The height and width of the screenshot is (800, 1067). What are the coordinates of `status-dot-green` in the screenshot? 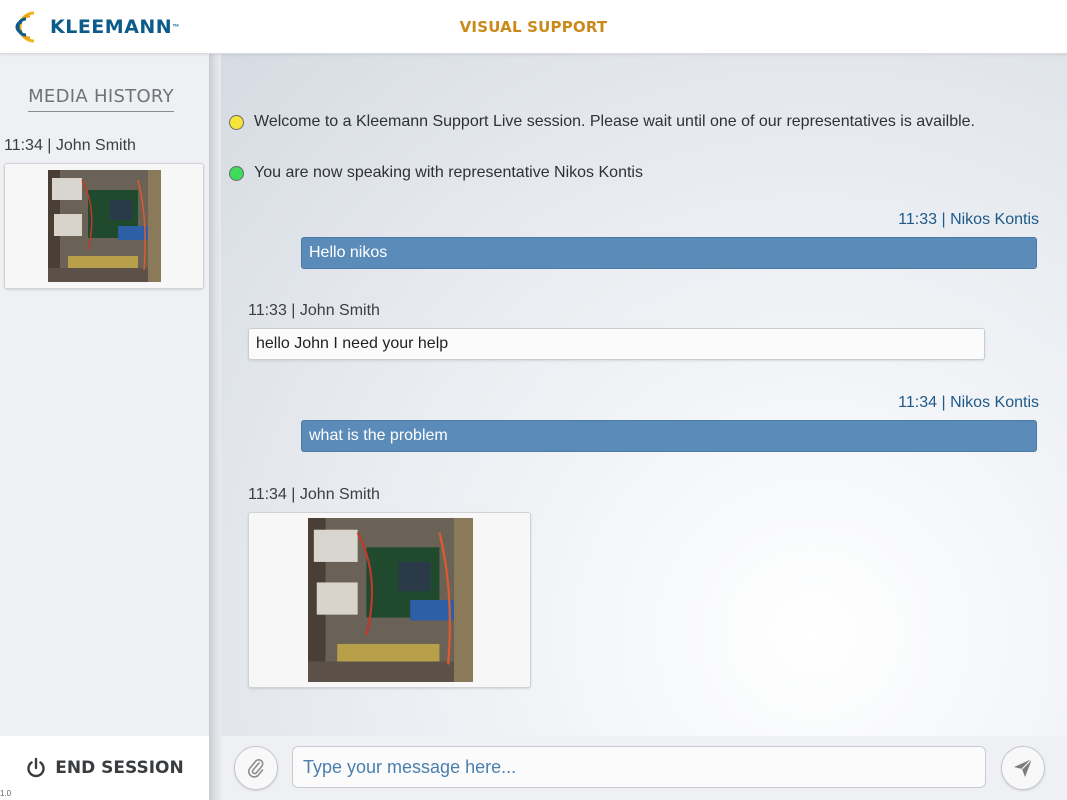 It's located at (236, 173).